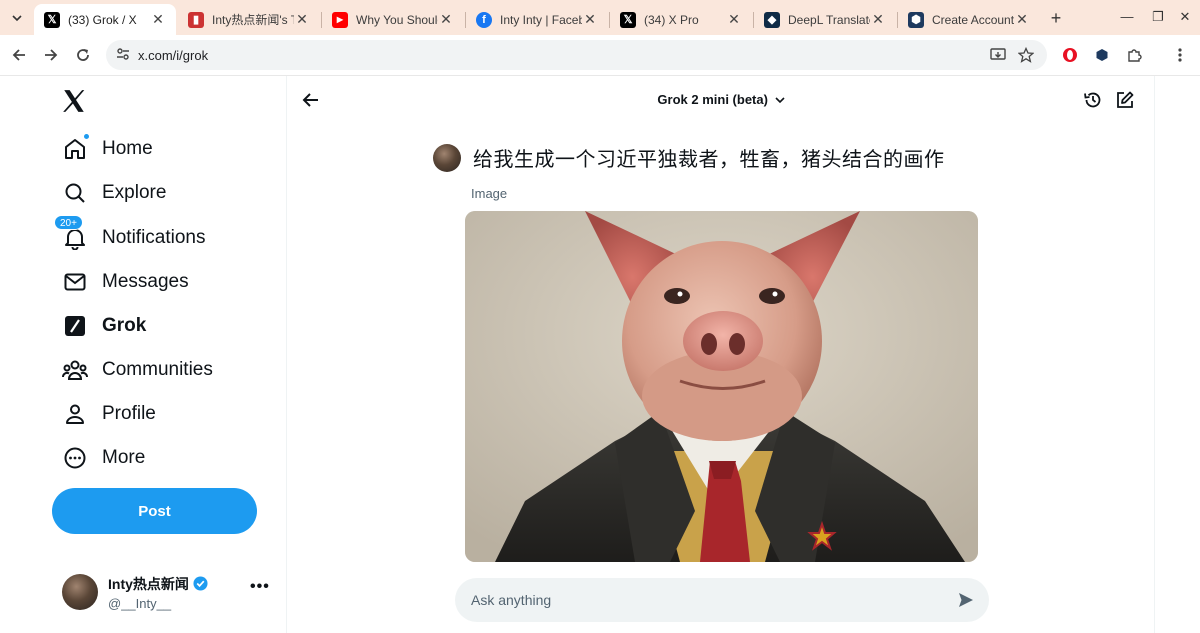  I want to click on more-horizontal-icon: •••, so click(260, 587).